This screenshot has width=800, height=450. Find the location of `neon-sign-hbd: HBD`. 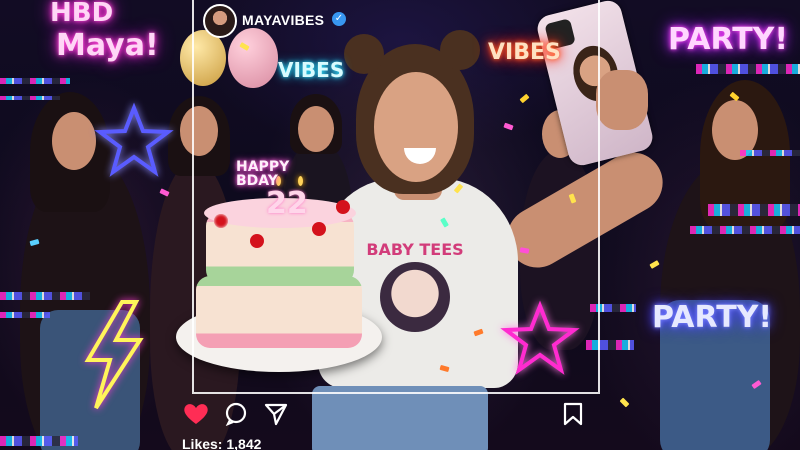

neon-sign-hbd: HBD is located at coordinates (82, 14).